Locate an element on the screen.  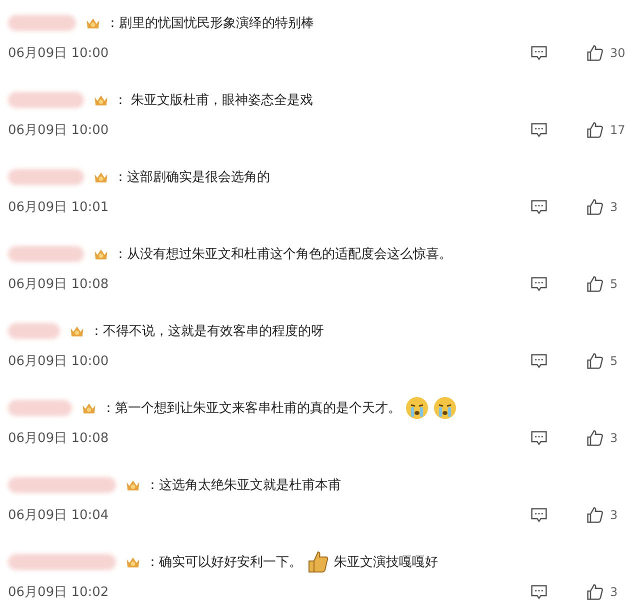
comment-text: ： 朱亚文版杜甫，眼神姿态全是戏 is located at coordinates (214, 100).